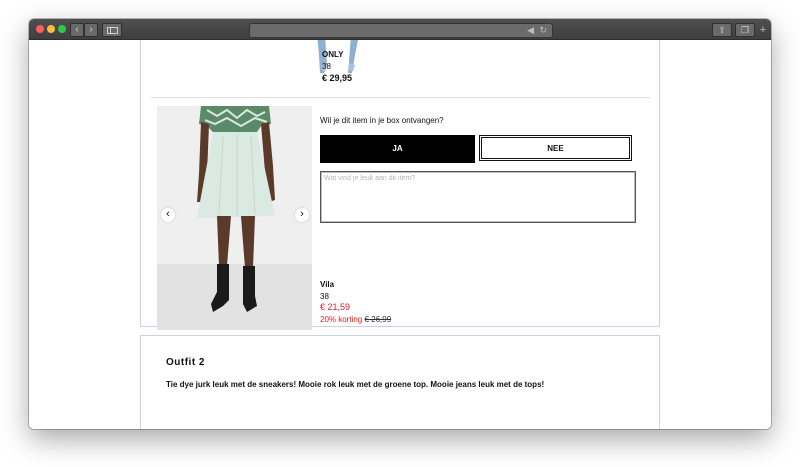  I want to click on address-bar: ◀ ↻, so click(401, 30).